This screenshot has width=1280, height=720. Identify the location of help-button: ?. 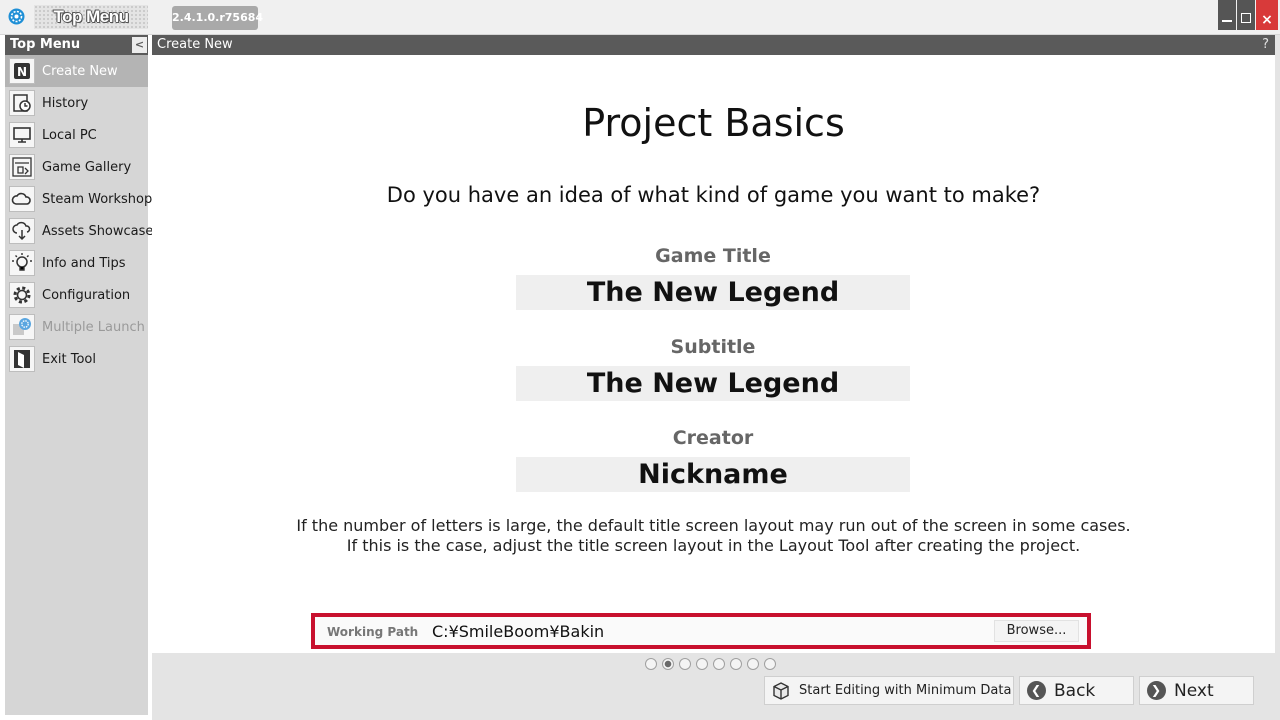
(1265, 45).